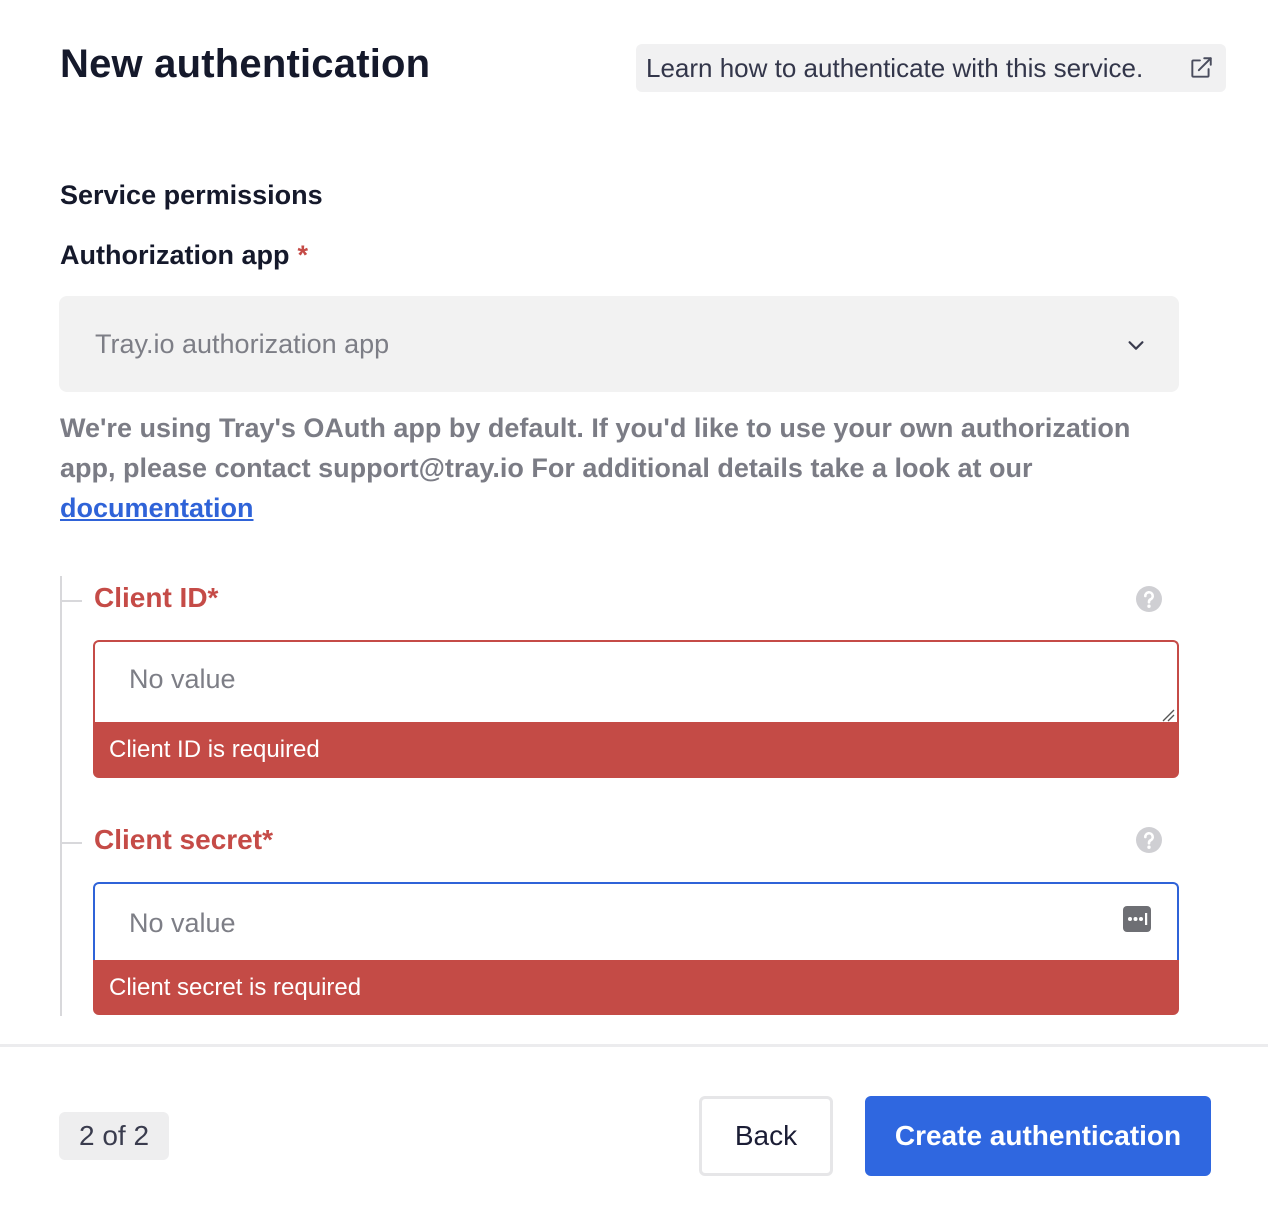 This screenshot has width=1268, height=1216. I want to click on client-id-label: Client ID*, so click(156, 597).